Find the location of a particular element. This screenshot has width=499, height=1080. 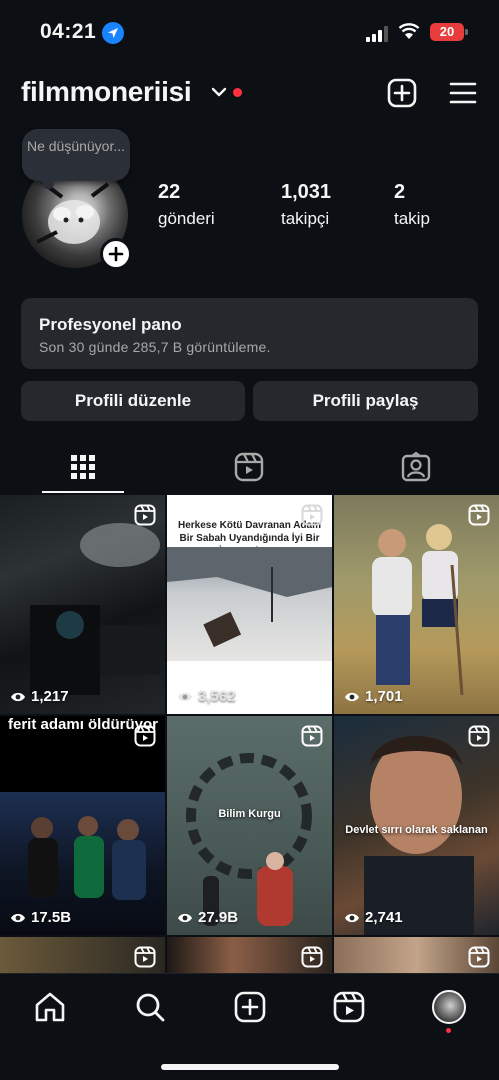

view-count-text: 17.5B is located at coordinates (51, 917).